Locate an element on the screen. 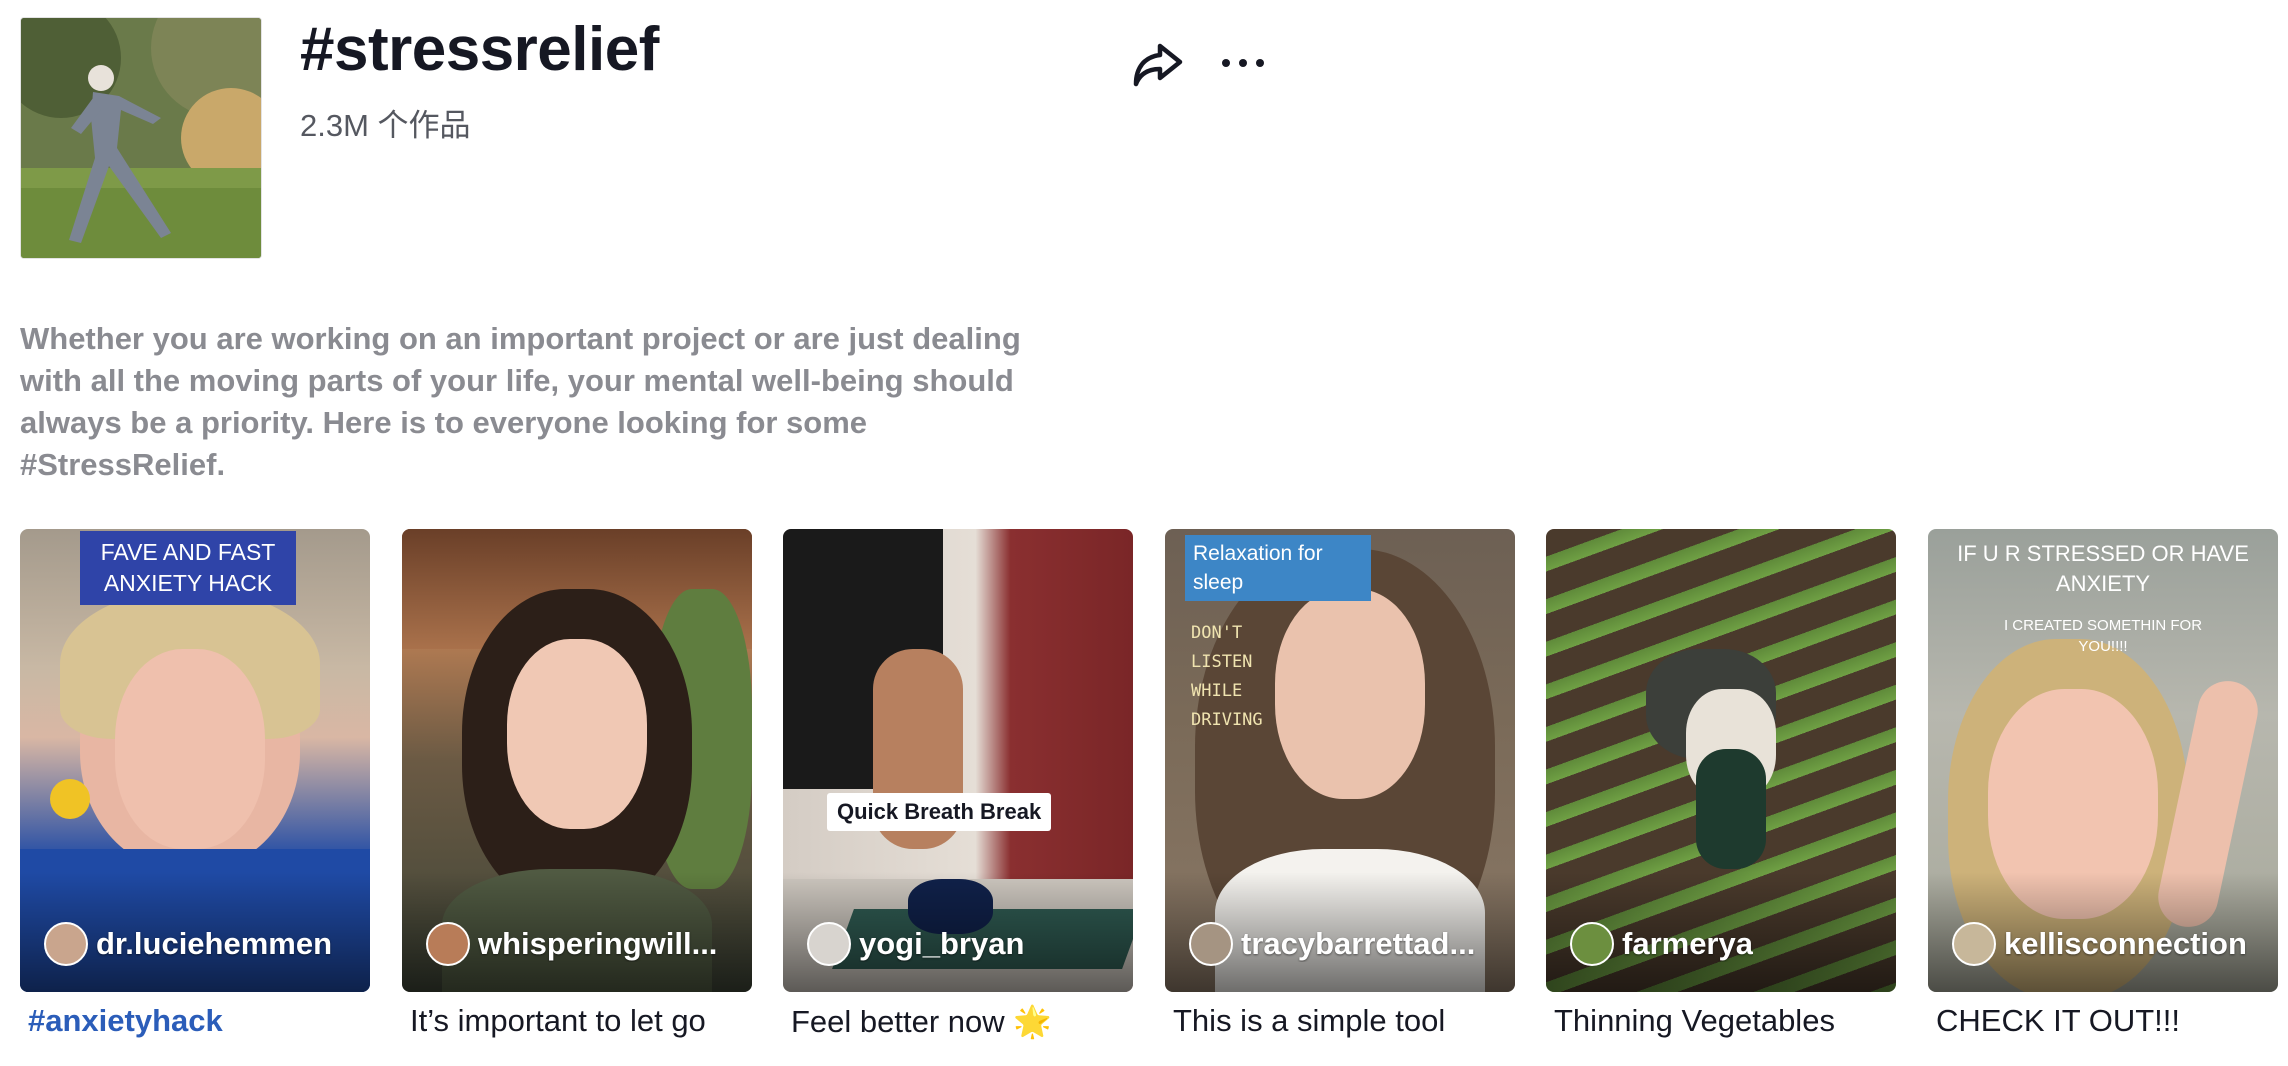  video-overlay-text: FAVE AND FAST ANXIETY HACK is located at coordinates (188, 567).